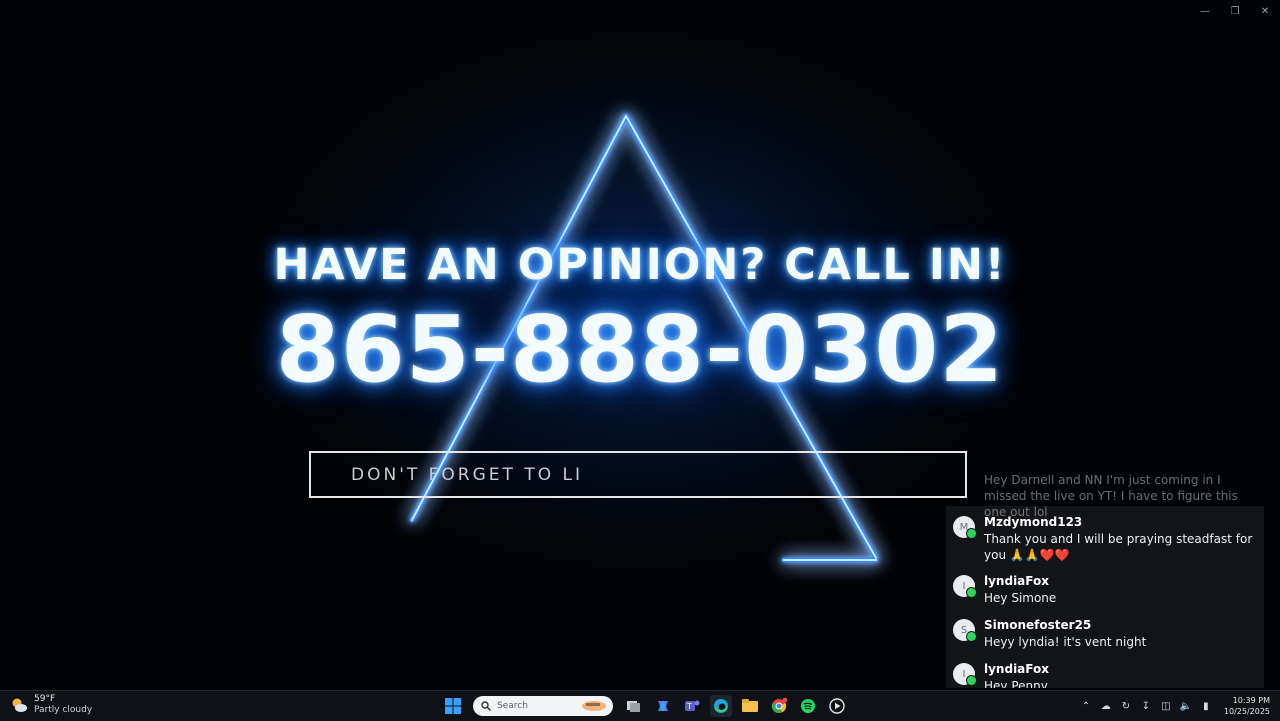  What do you see at coordinates (1246, 711) in the screenshot?
I see `clock-date: 10/25/2025` at bounding box center [1246, 711].